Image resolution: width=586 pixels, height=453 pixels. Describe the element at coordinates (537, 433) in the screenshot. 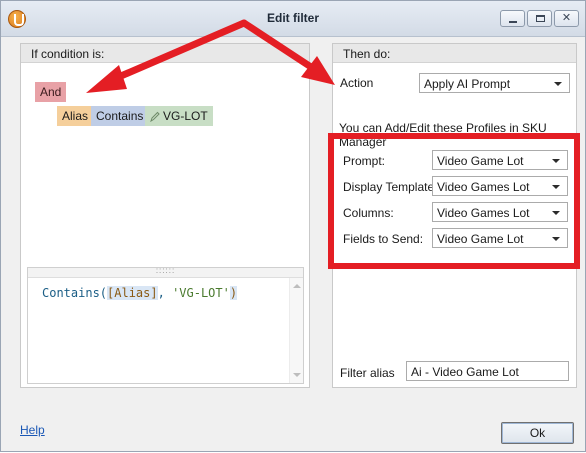

I see `ok-button: Ok` at that location.